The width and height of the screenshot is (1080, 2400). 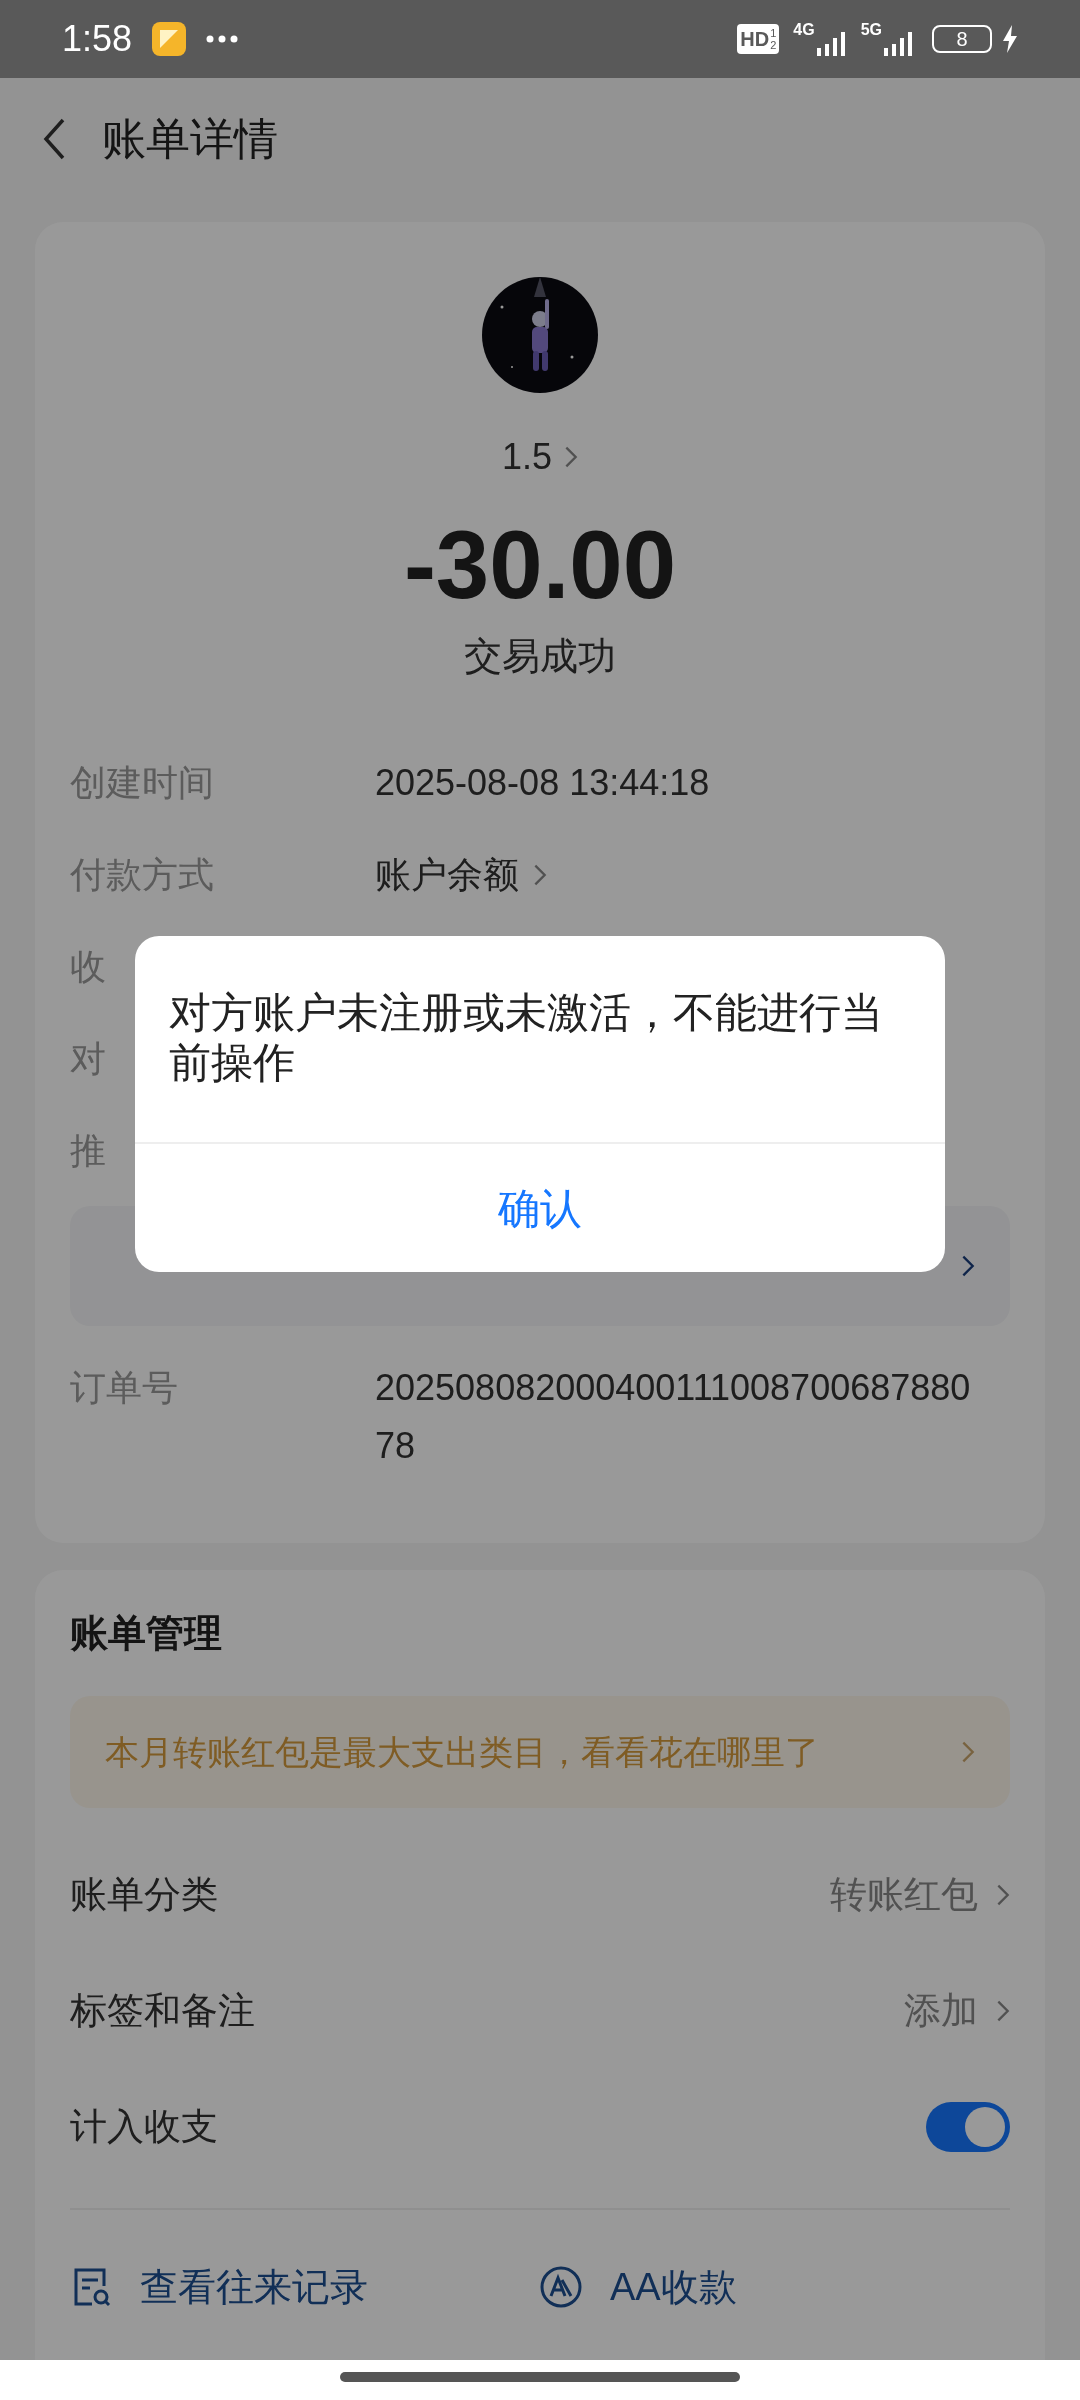 I want to click on time: 1:58, so click(x=97, y=39).